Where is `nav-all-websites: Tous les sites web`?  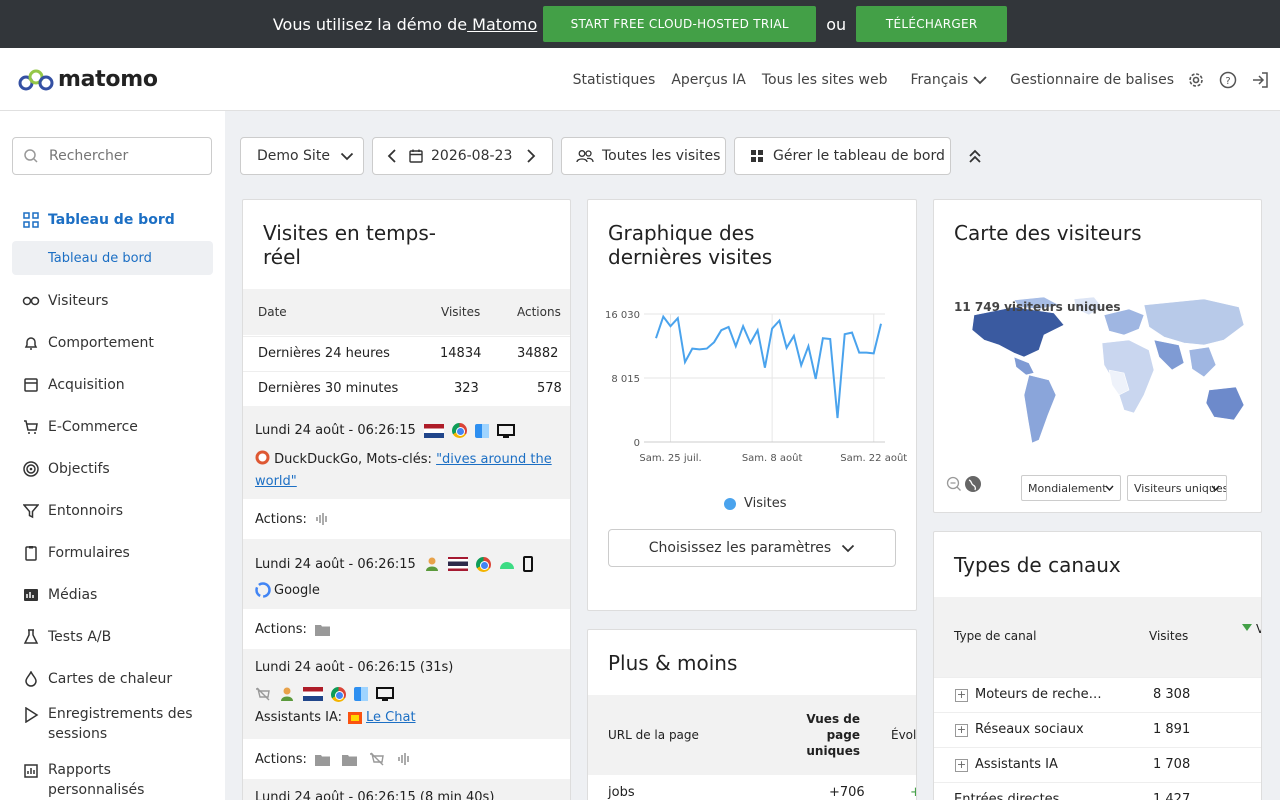
nav-all-websites: Tous les sites web is located at coordinates (825, 80).